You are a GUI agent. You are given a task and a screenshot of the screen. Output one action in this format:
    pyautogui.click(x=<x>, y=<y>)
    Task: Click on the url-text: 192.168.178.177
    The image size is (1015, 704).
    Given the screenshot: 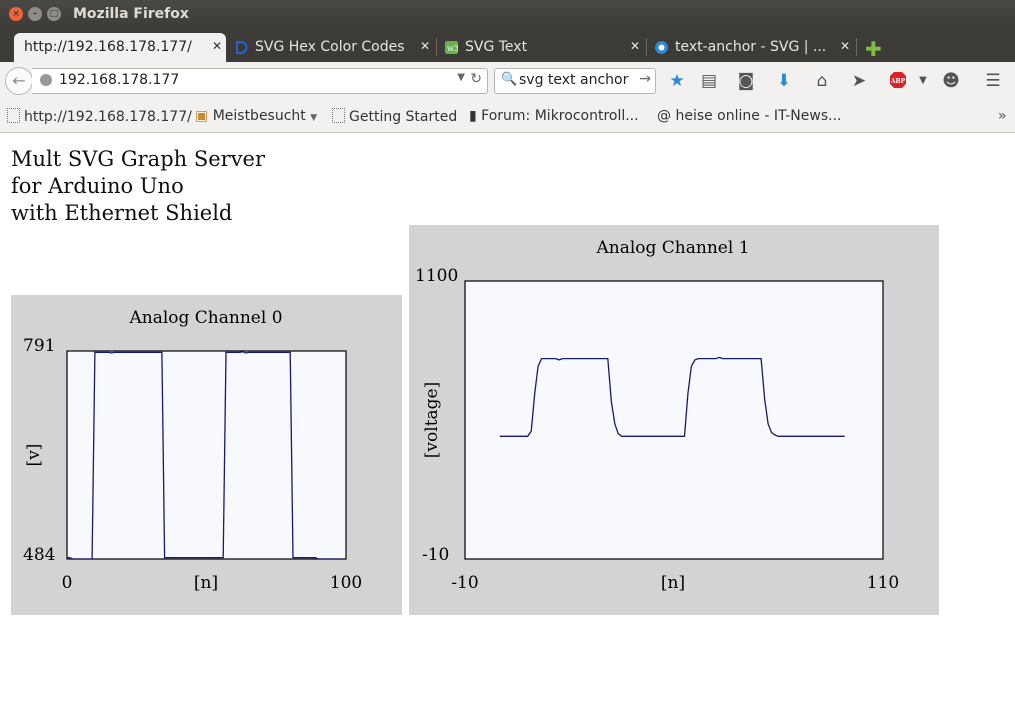 What is the action you would take?
    pyautogui.click(x=119, y=80)
    